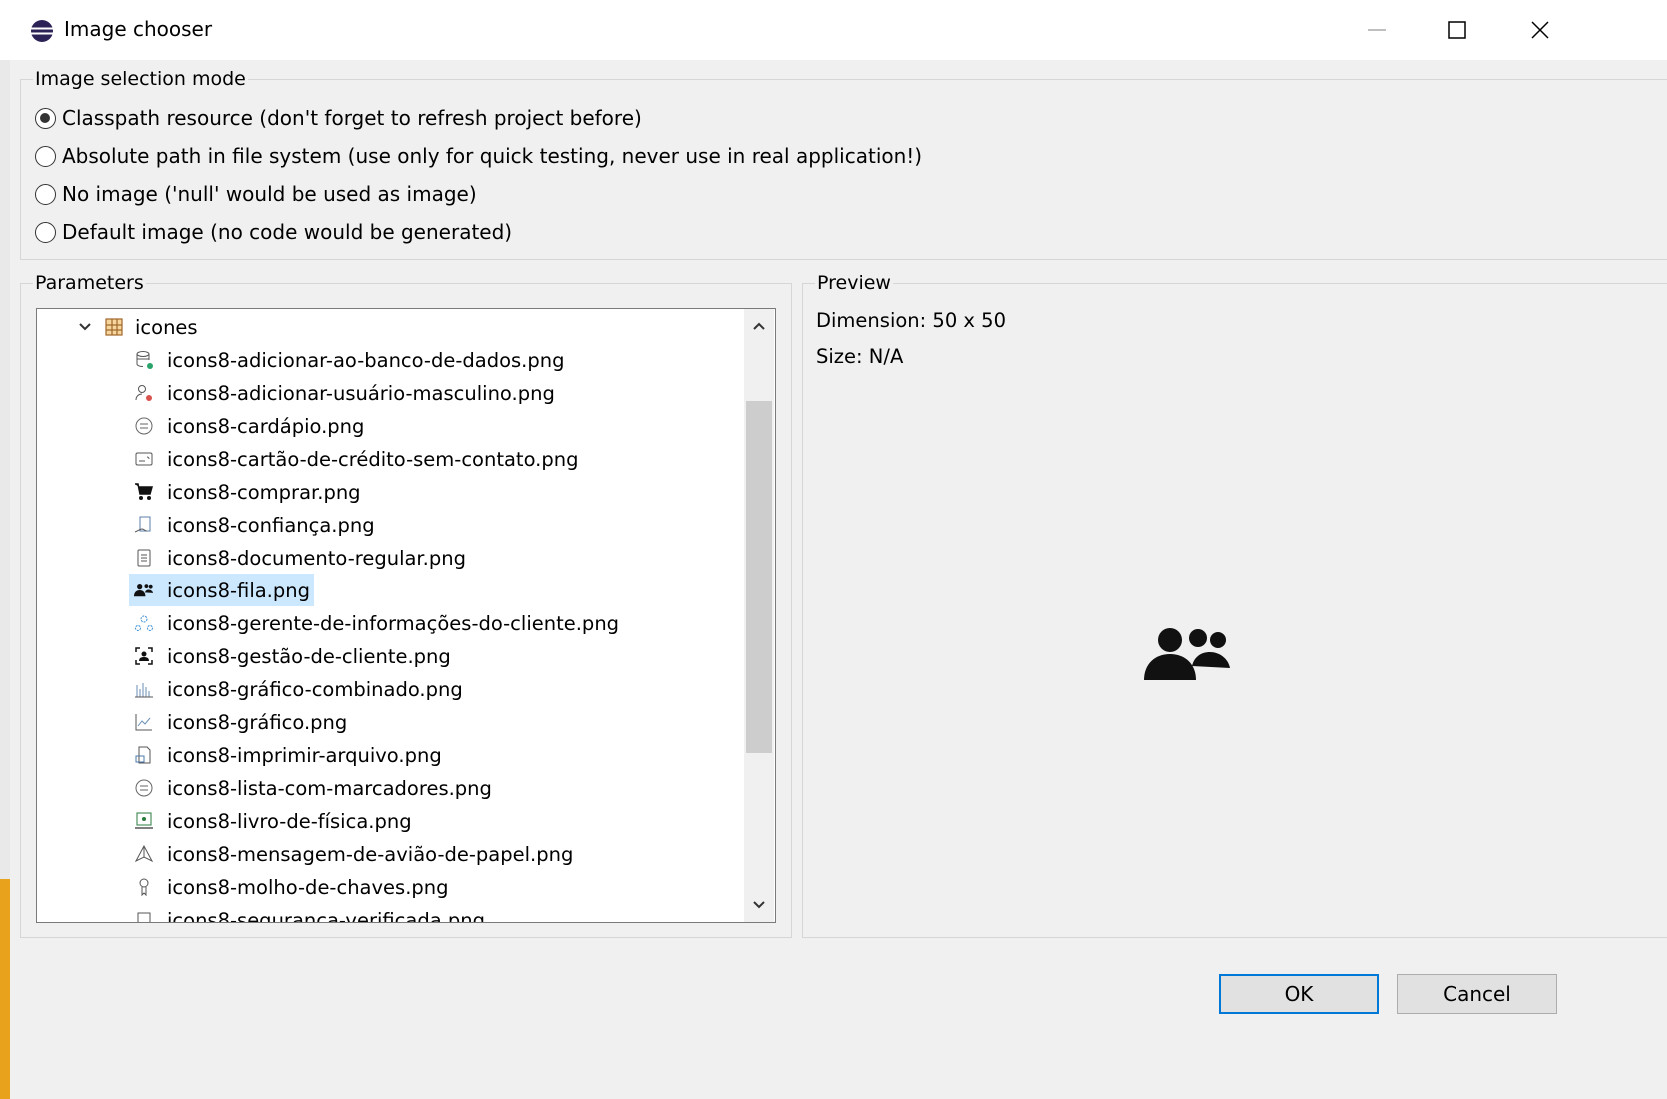 The image size is (1667, 1099). I want to click on tree-file-item: icons8-mensagem-de-avião-de-papel.png, so click(353, 854).